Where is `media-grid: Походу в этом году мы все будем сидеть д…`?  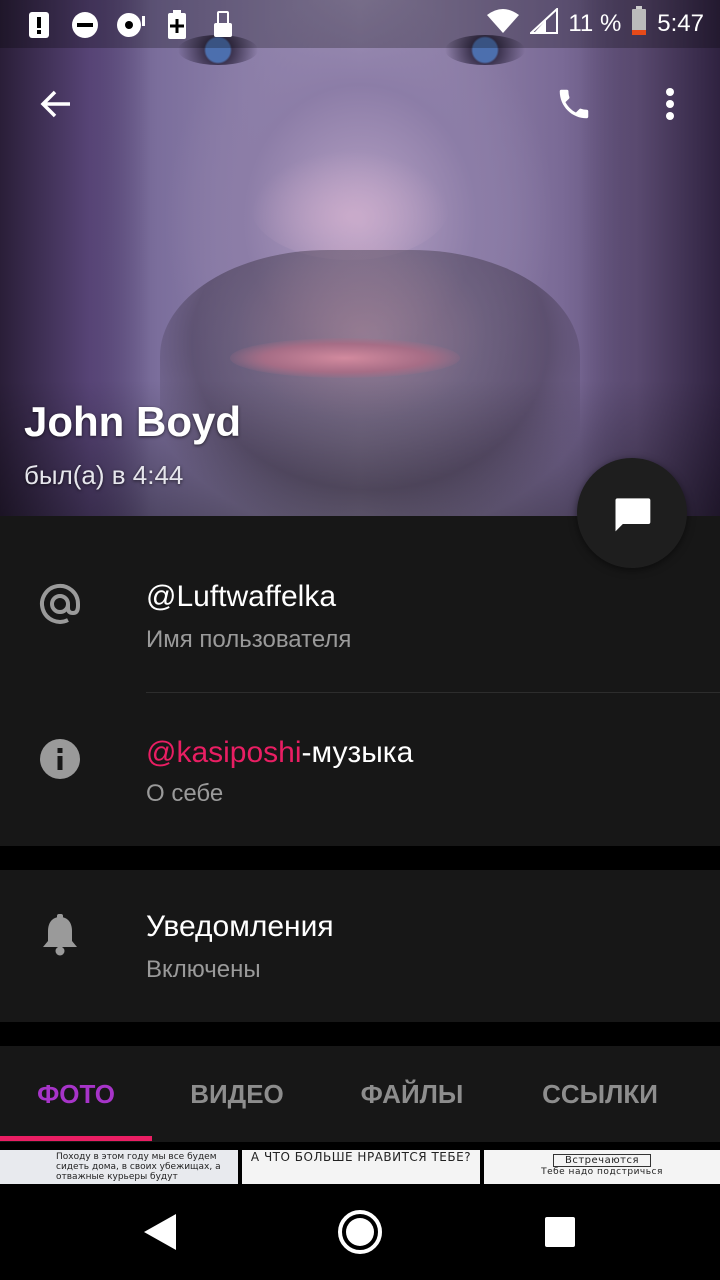
media-grid: Походу в этом году мы все будем сидеть д… is located at coordinates (360, 1166).